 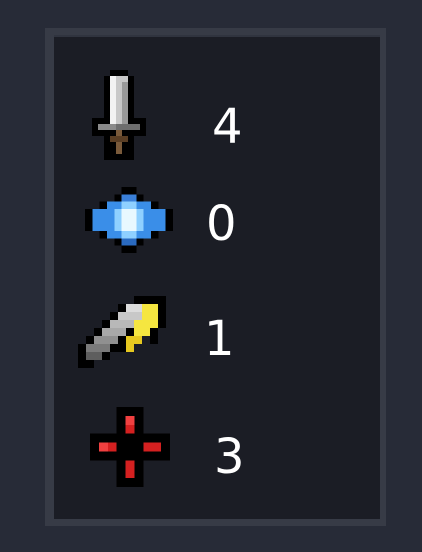 What do you see at coordinates (130, 447) in the screenshot?
I see `red-cross-icon` at bounding box center [130, 447].